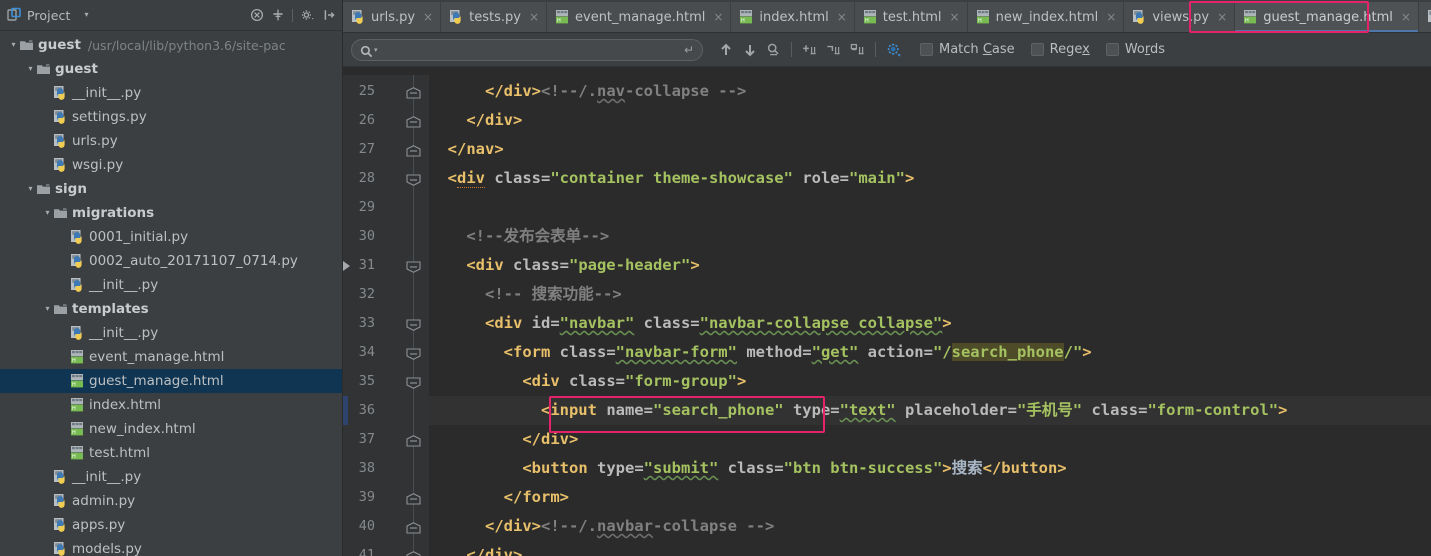 The image size is (1431, 556). Describe the element at coordinates (519, 236) in the screenshot. I see `code-line: <!--发布会表单-->` at that location.